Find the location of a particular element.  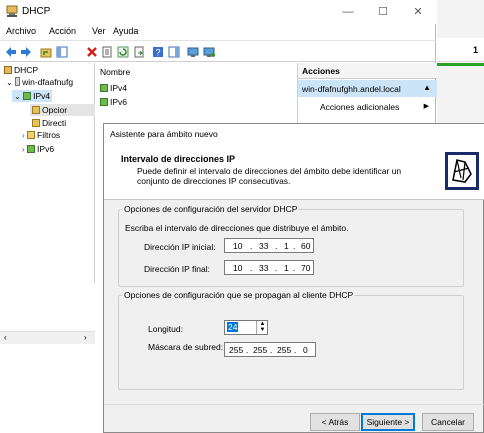

start-ip-label: Dirección IP inicial: is located at coordinates (180, 247).